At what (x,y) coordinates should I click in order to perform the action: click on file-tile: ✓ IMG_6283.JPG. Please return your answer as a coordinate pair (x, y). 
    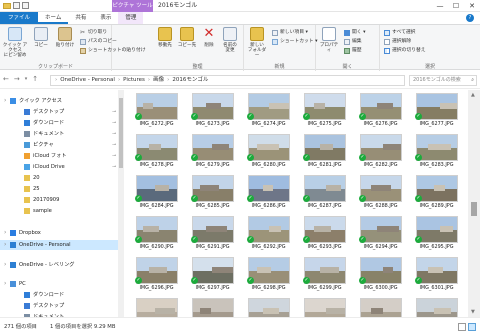
    Looking at the image, I should click on (436, 152).